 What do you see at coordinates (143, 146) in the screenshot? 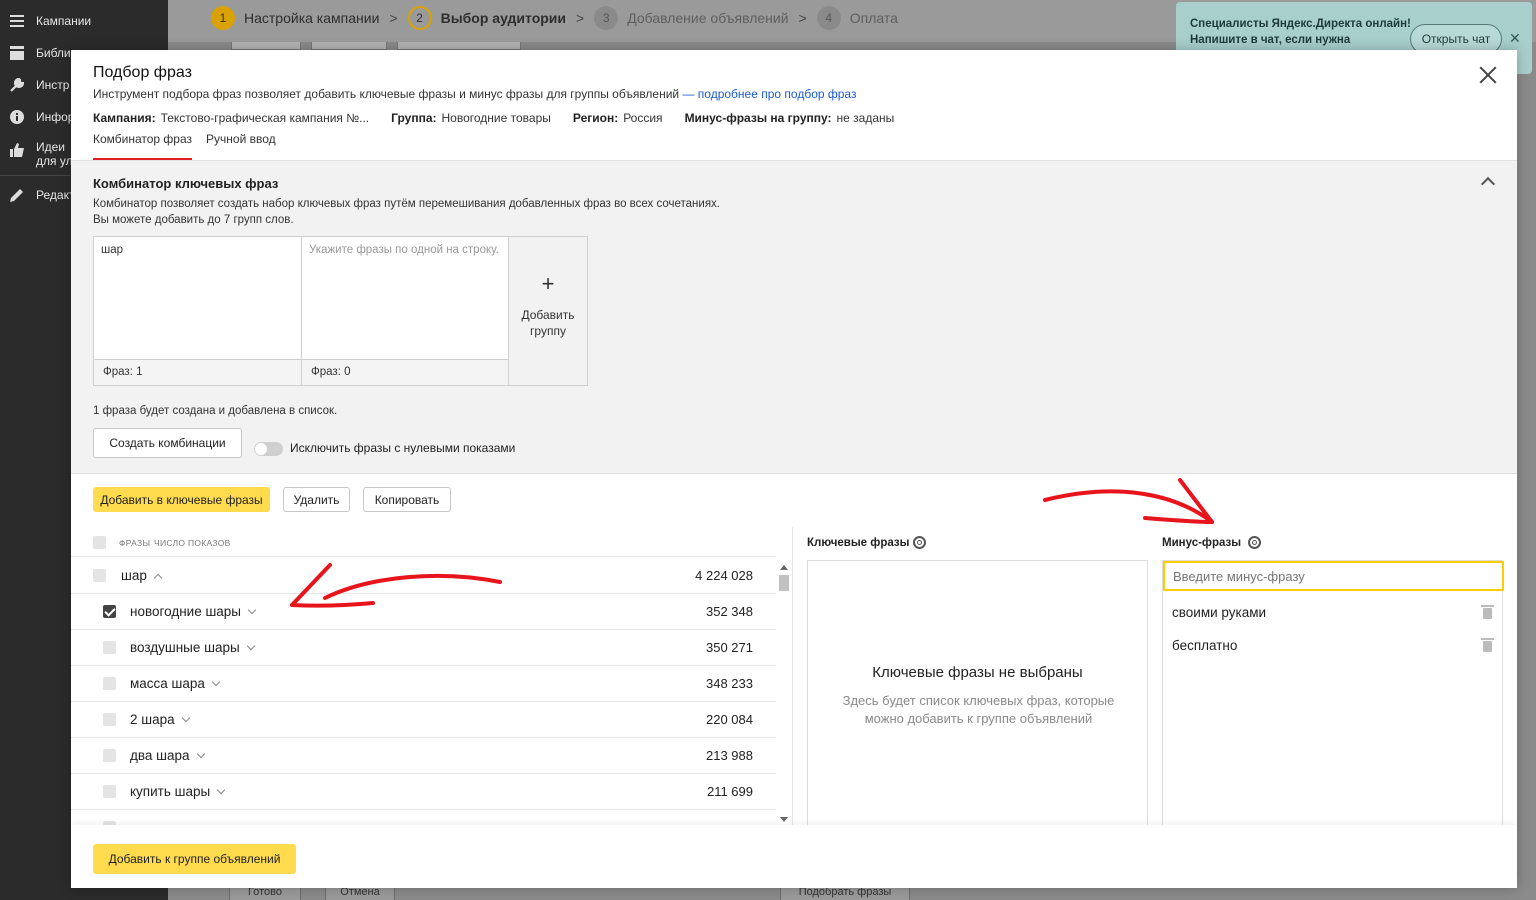
I see `tab-combinator: Комбинатор фраз` at bounding box center [143, 146].